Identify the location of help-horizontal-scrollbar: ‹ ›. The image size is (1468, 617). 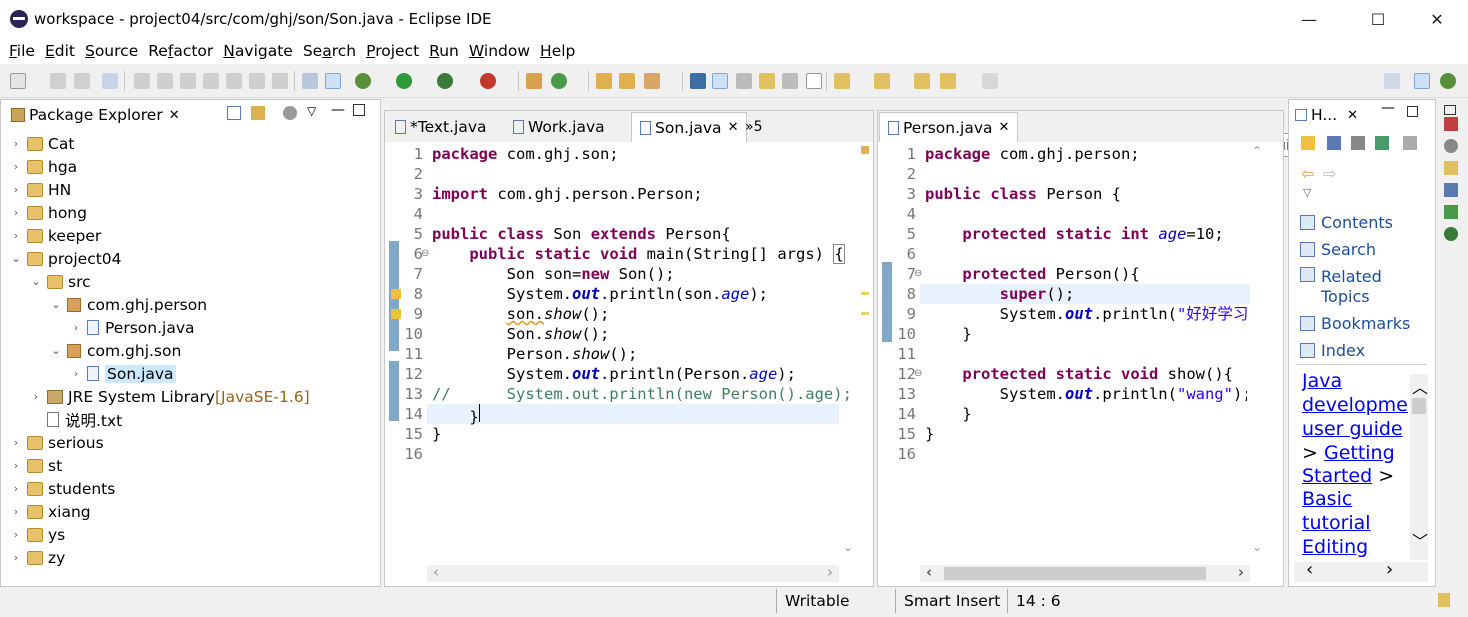
(1361, 570).